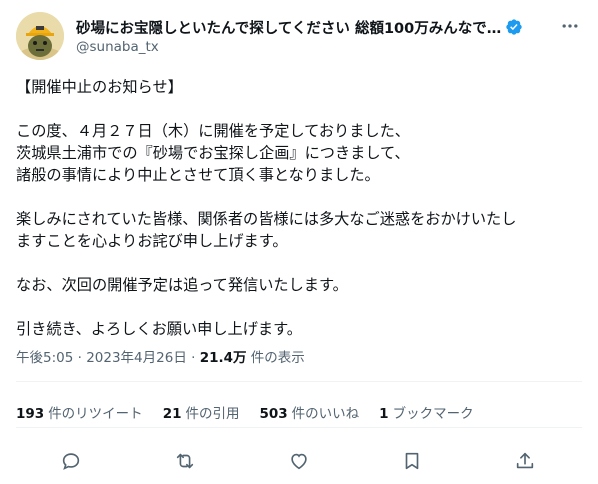  I want to click on text-line: 楽しみにされていた皆様、関係者の皆様には多大なご迷惑をおかけいたし, so click(266, 219).